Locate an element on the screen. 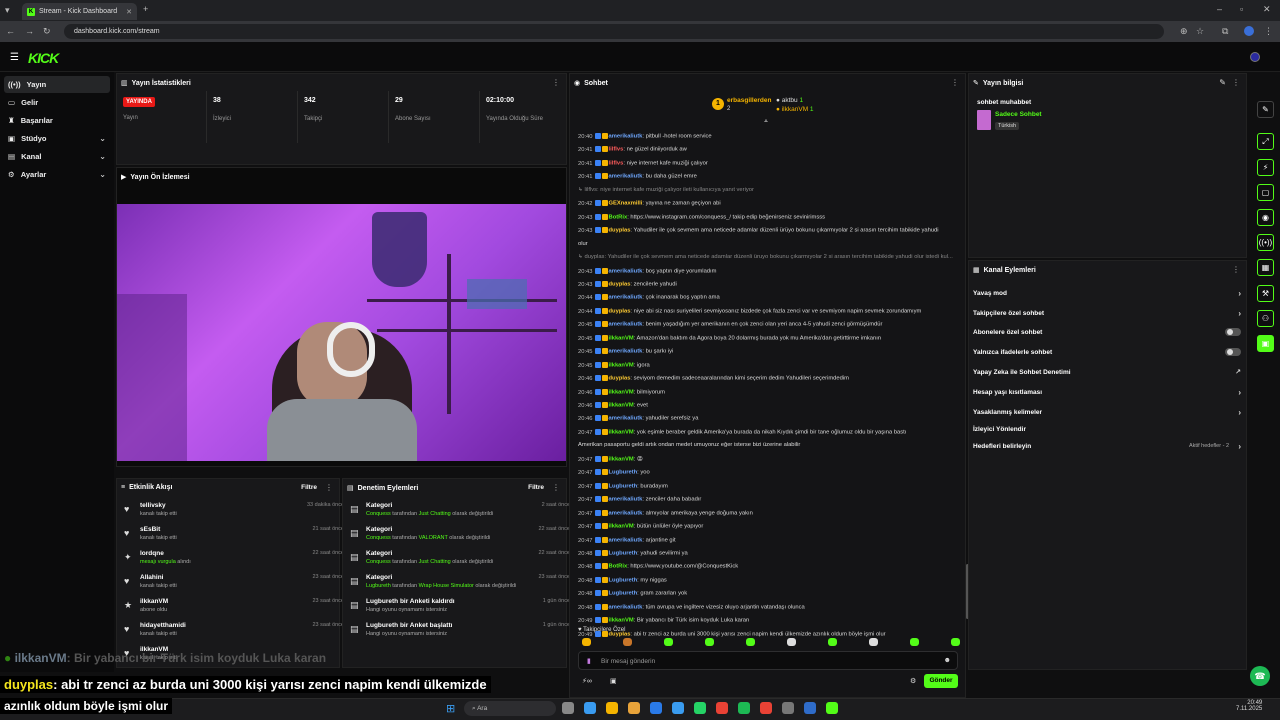  url-field: dashboard.kick.com/stream is located at coordinates (614, 31).